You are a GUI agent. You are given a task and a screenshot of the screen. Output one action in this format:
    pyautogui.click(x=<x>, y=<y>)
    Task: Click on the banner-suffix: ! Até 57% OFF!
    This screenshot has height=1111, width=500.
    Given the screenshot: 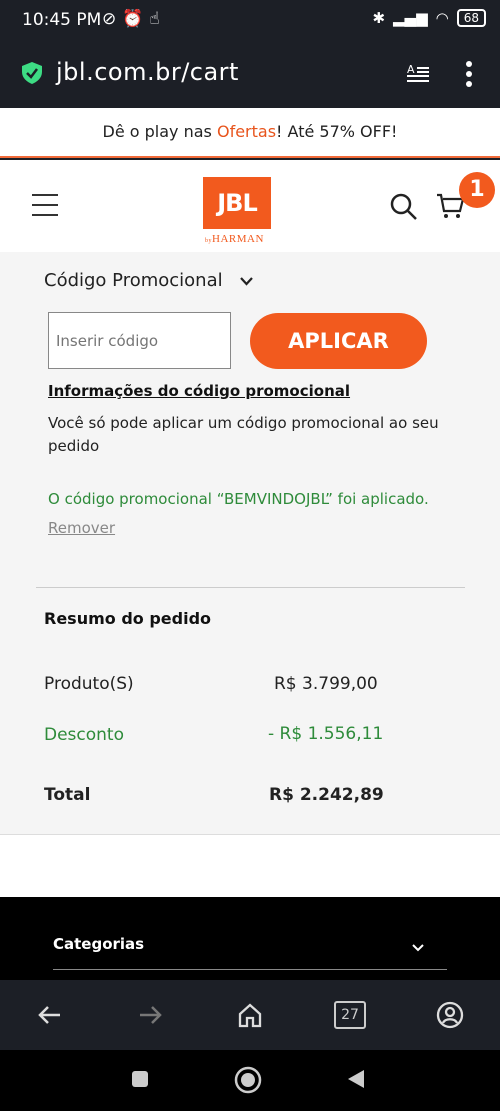 What is the action you would take?
    pyautogui.click(x=337, y=131)
    